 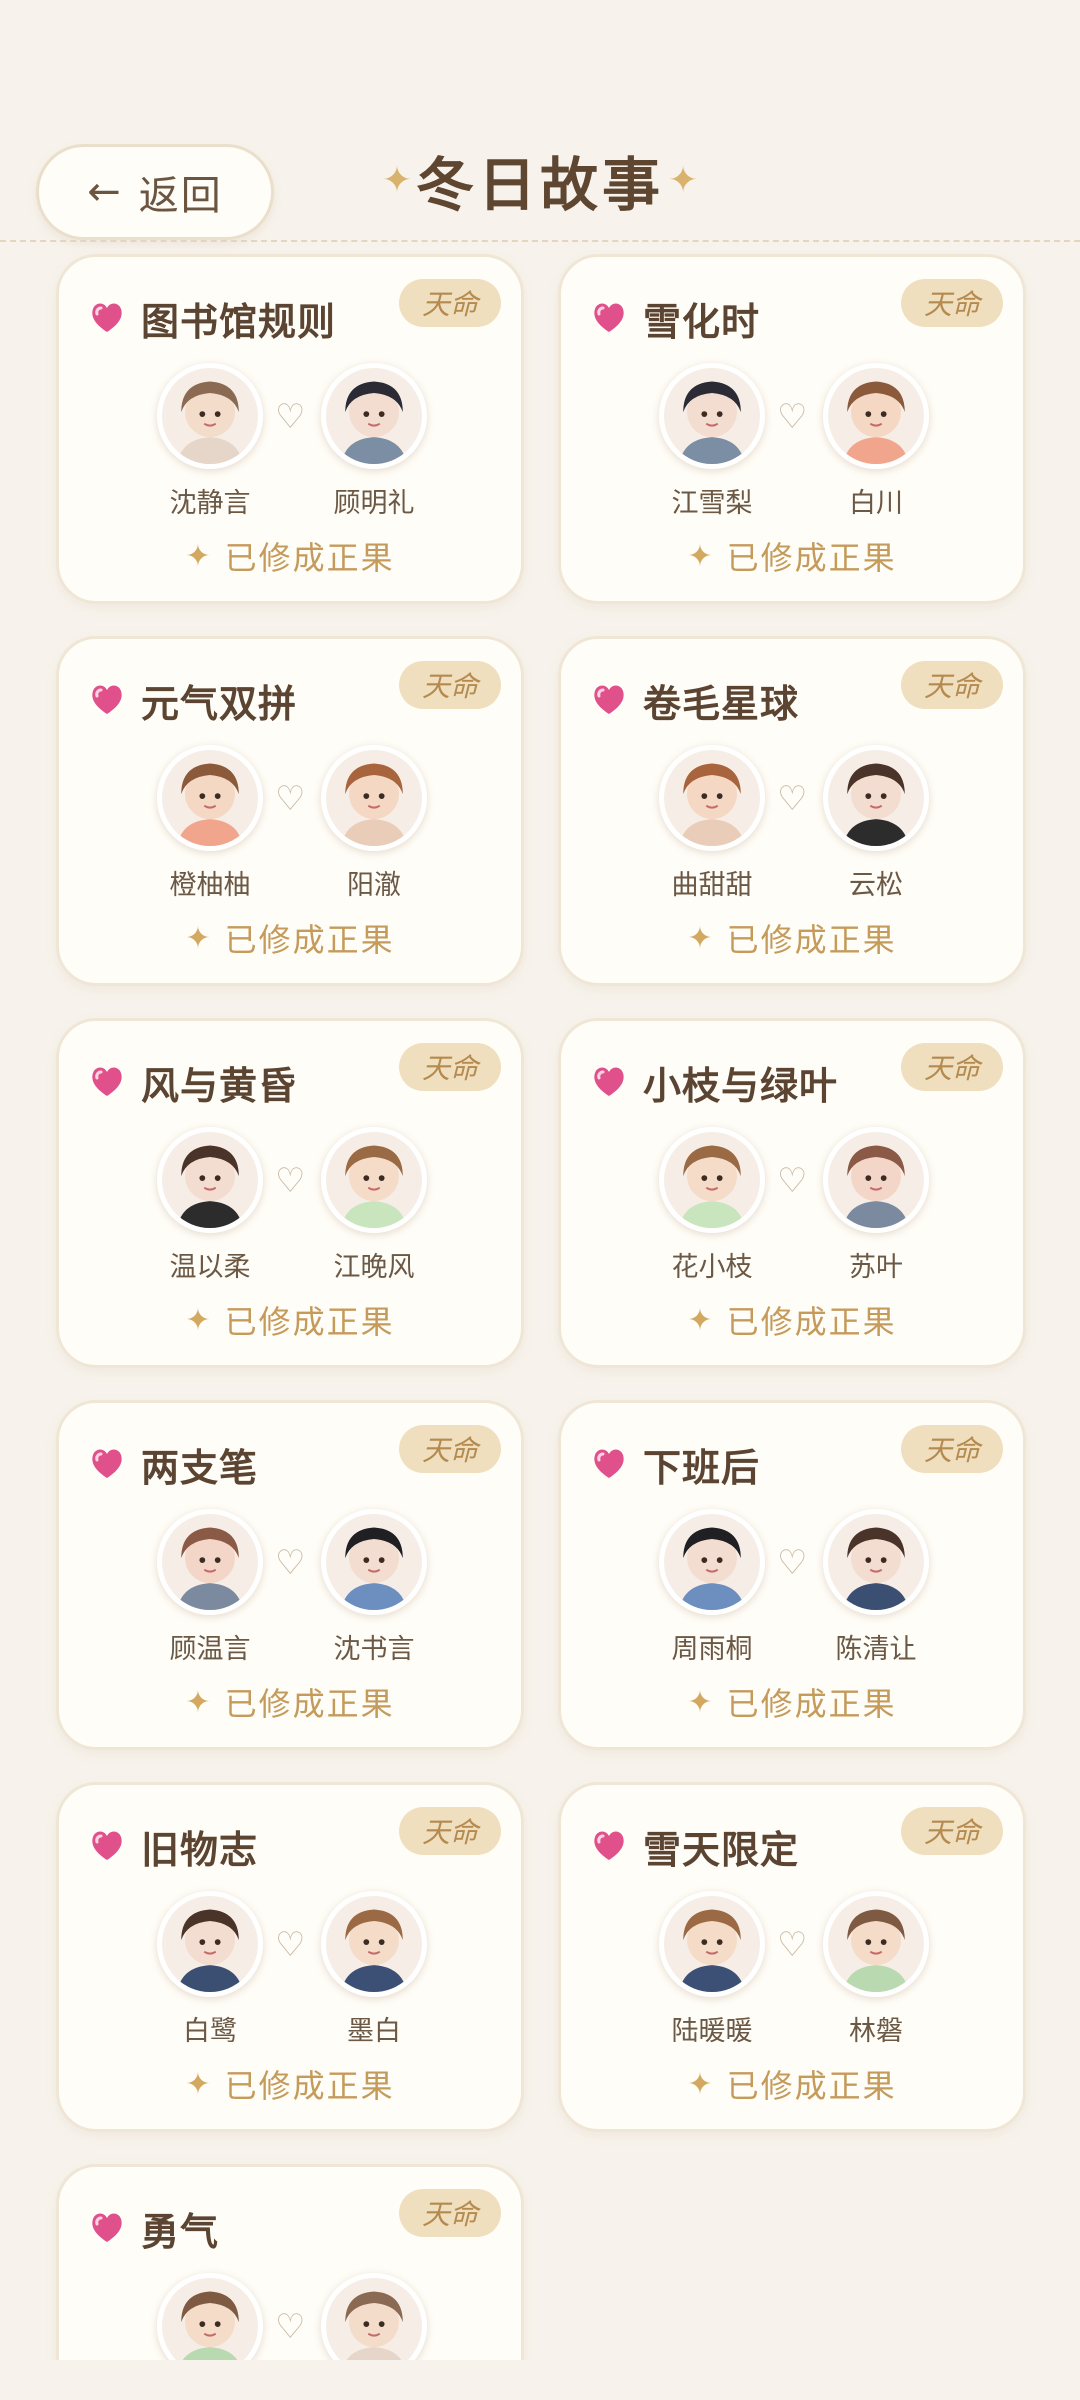 What do you see at coordinates (792, 1957) in the screenshot?
I see `story-card: 天命 雪天限定 ♡ 陆暖暖 林磐 ✦ 已修成正果` at bounding box center [792, 1957].